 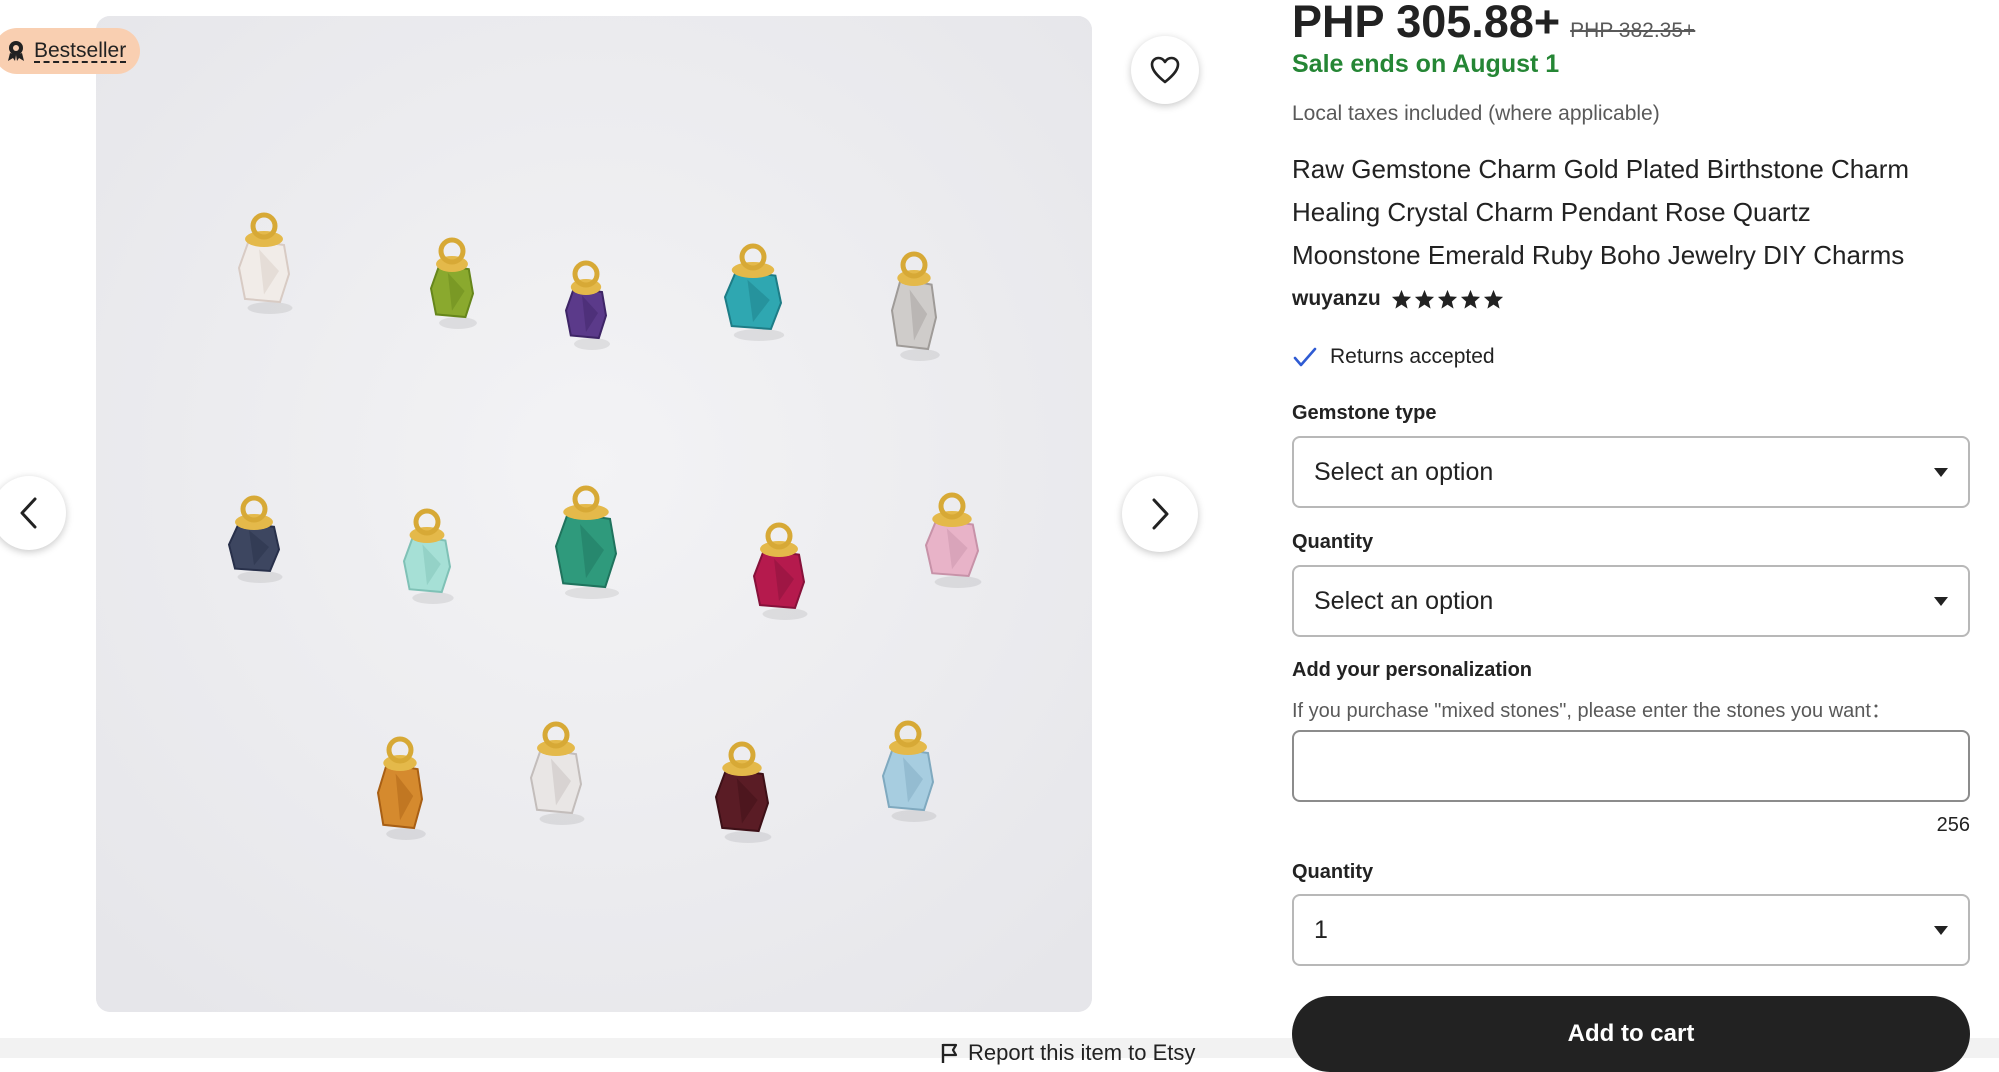 I want to click on tax-note: Local taxes included (where applicable), so click(x=1476, y=113).